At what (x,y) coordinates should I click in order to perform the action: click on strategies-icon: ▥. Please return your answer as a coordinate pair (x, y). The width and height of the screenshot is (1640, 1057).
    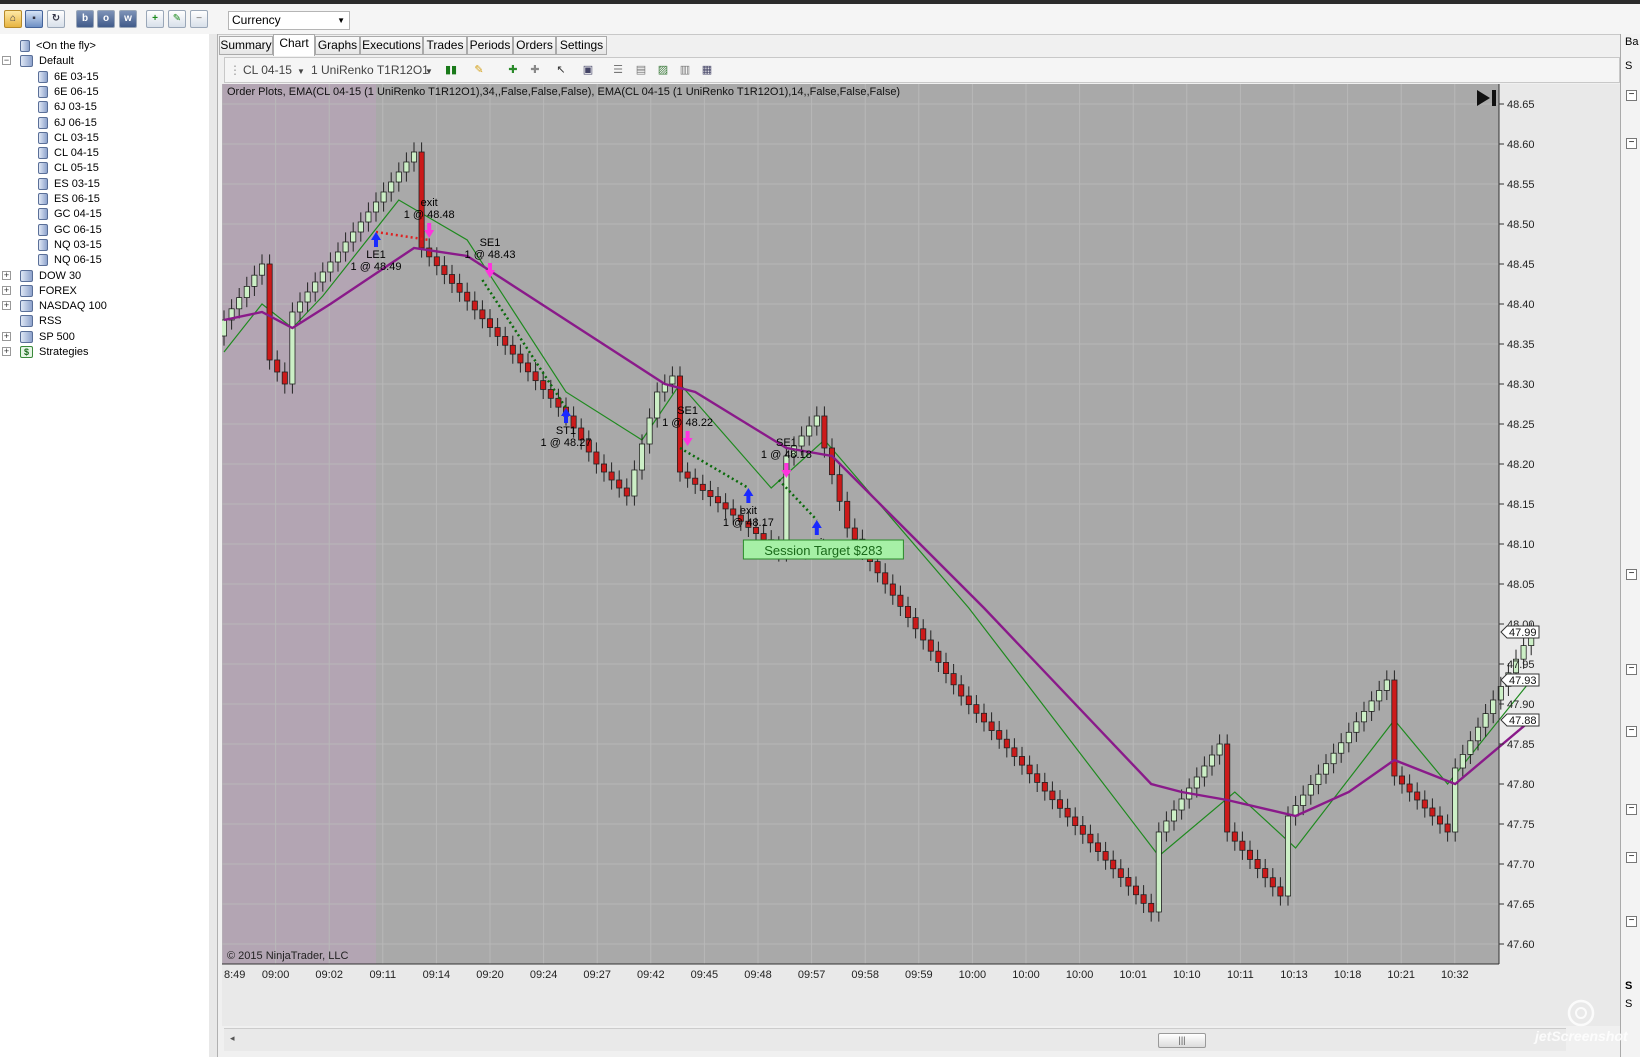
    Looking at the image, I should click on (685, 70).